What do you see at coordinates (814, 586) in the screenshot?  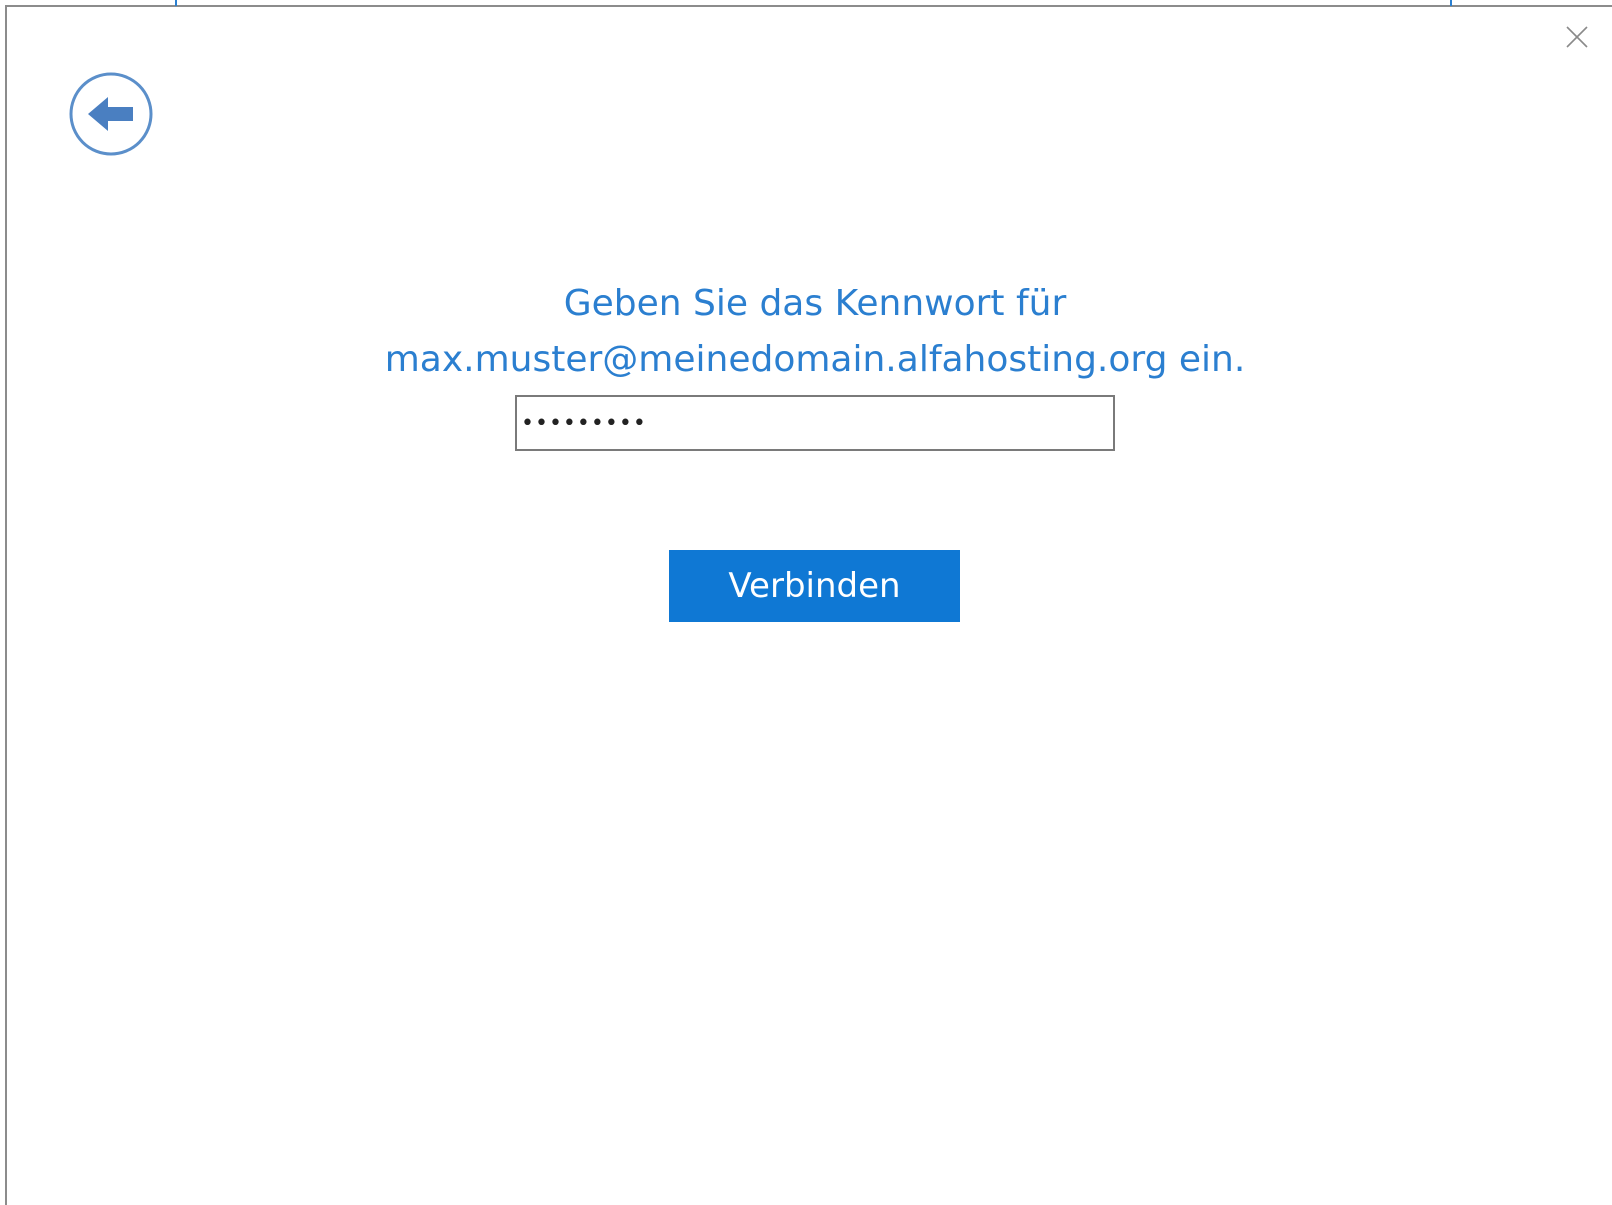 I see `connect-button: Verbinden` at bounding box center [814, 586].